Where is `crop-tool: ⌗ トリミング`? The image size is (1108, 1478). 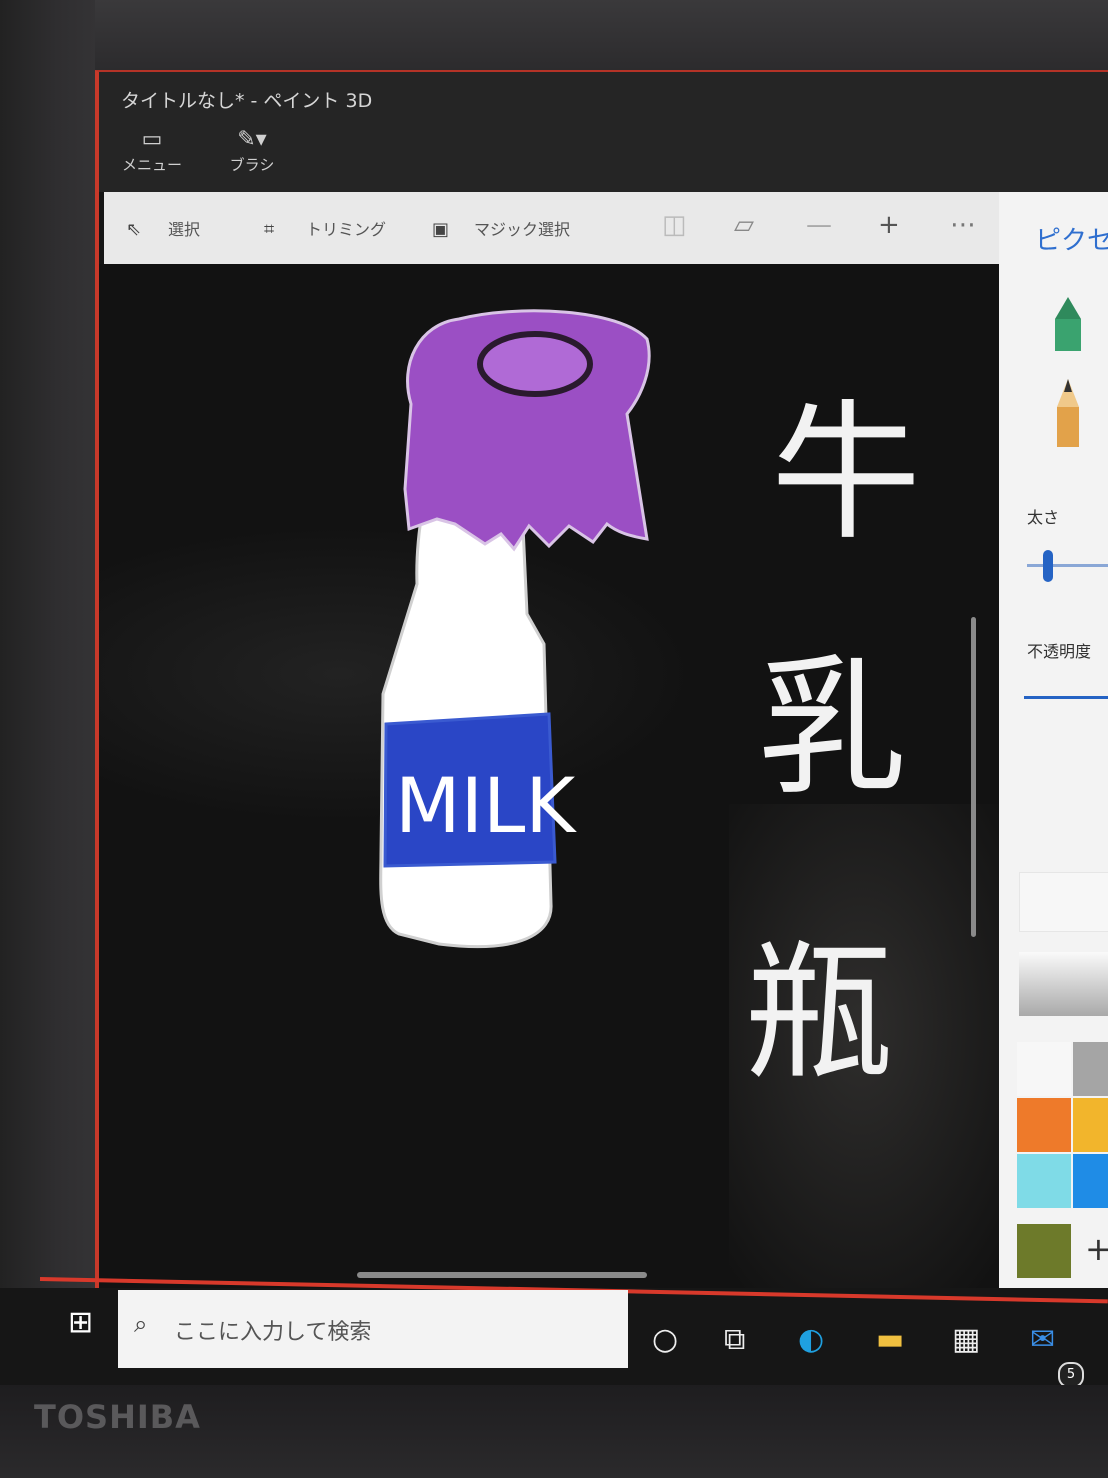 crop-tool: ⌗ トリミング is located at coordinates (325, 228).